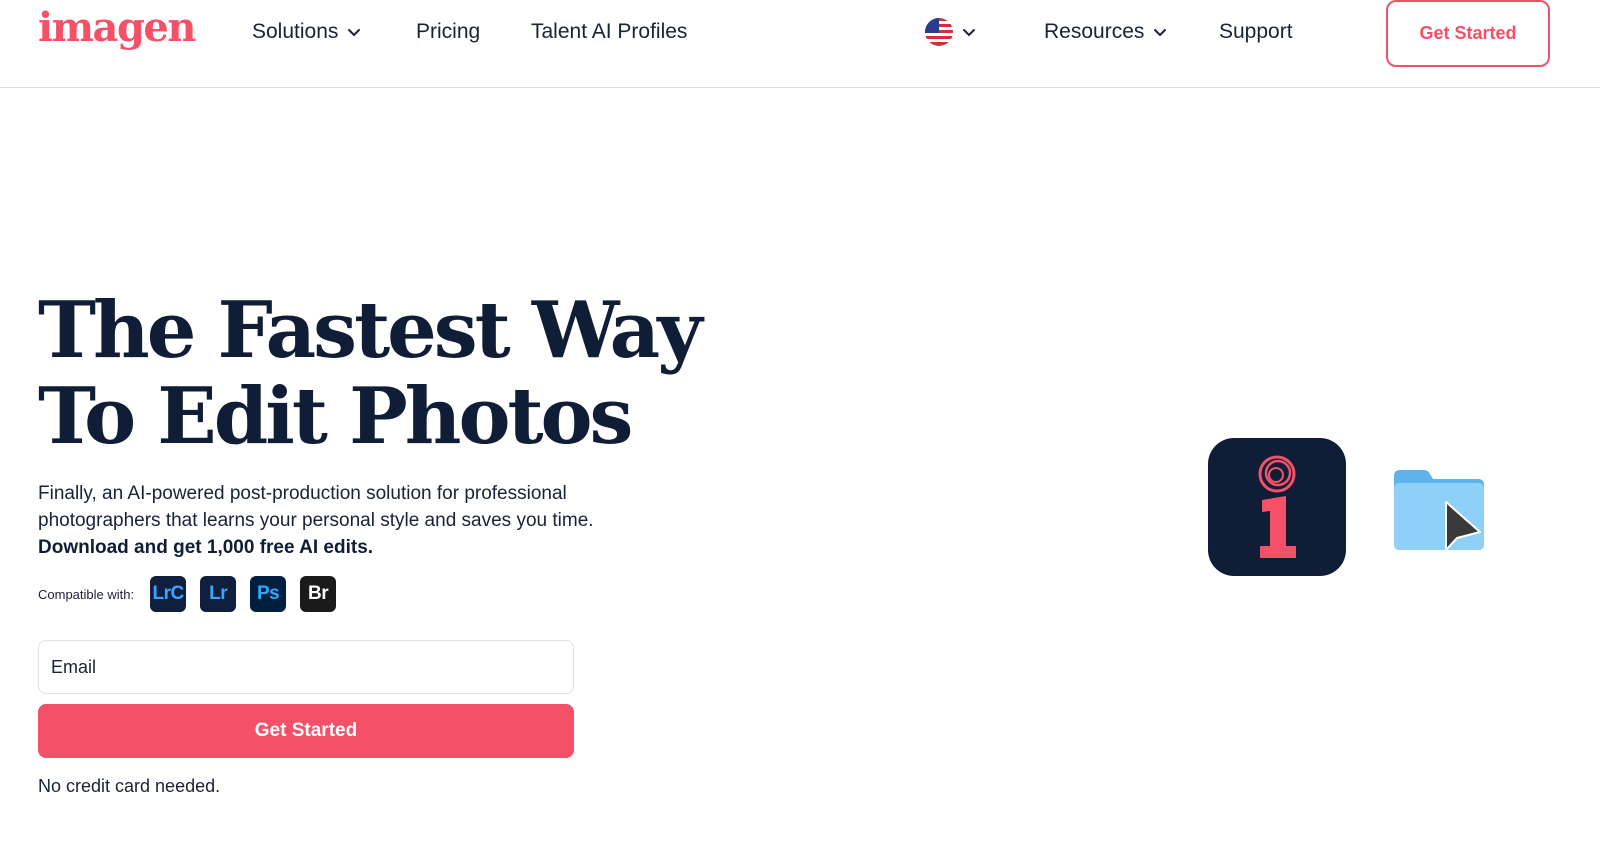  Describe the element at coordinates (939, 32) in the screenshot. I see `us-flag-icon` at that location.